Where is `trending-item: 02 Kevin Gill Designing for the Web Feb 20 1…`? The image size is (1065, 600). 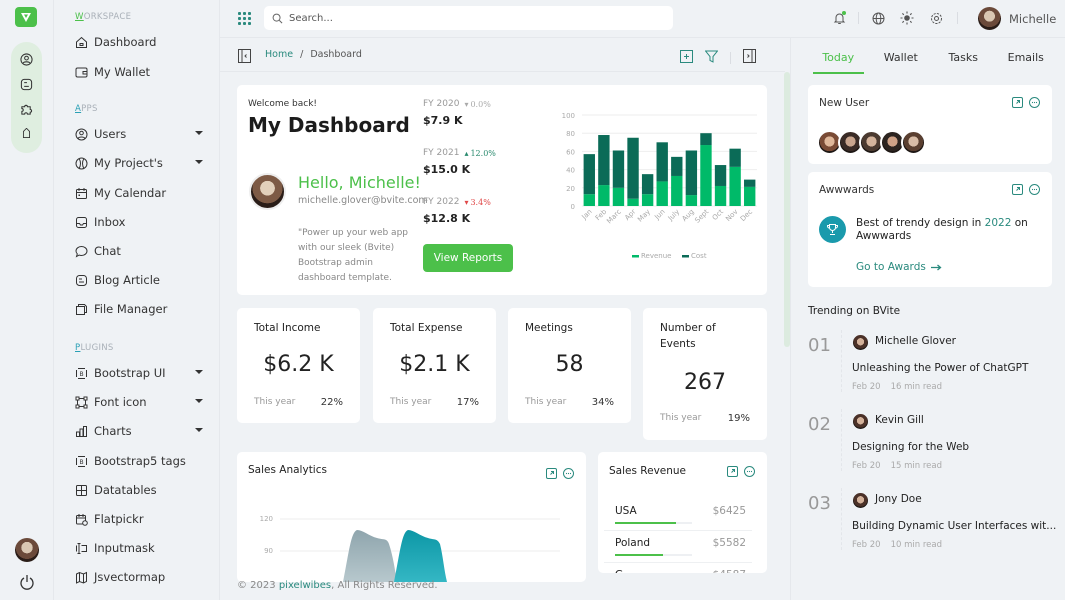
trending-item: 02 Kevin Gill Designing for the Web Feb 20 1… is located at coordinates (933, 445).